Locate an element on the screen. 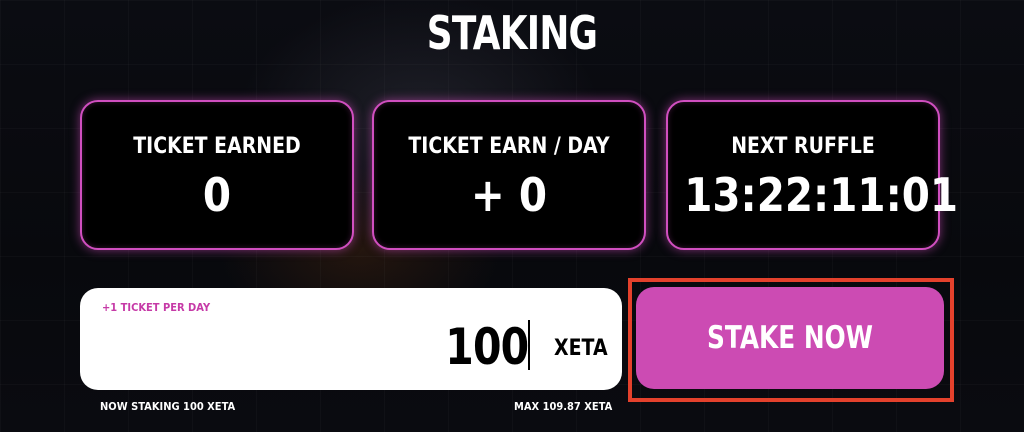  ticket-earn-per-day-value: + 0 is located at coordinates (509, 195).